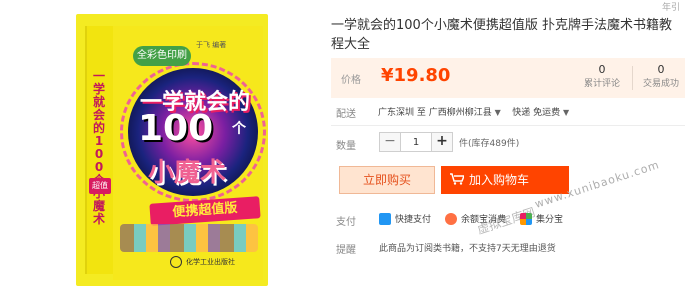 The width and height of the screenshot is (690, 303). Describe the element at coordinates (211, 45) in the screenshot. I see `cover-author: 于飞 编著` at that location.